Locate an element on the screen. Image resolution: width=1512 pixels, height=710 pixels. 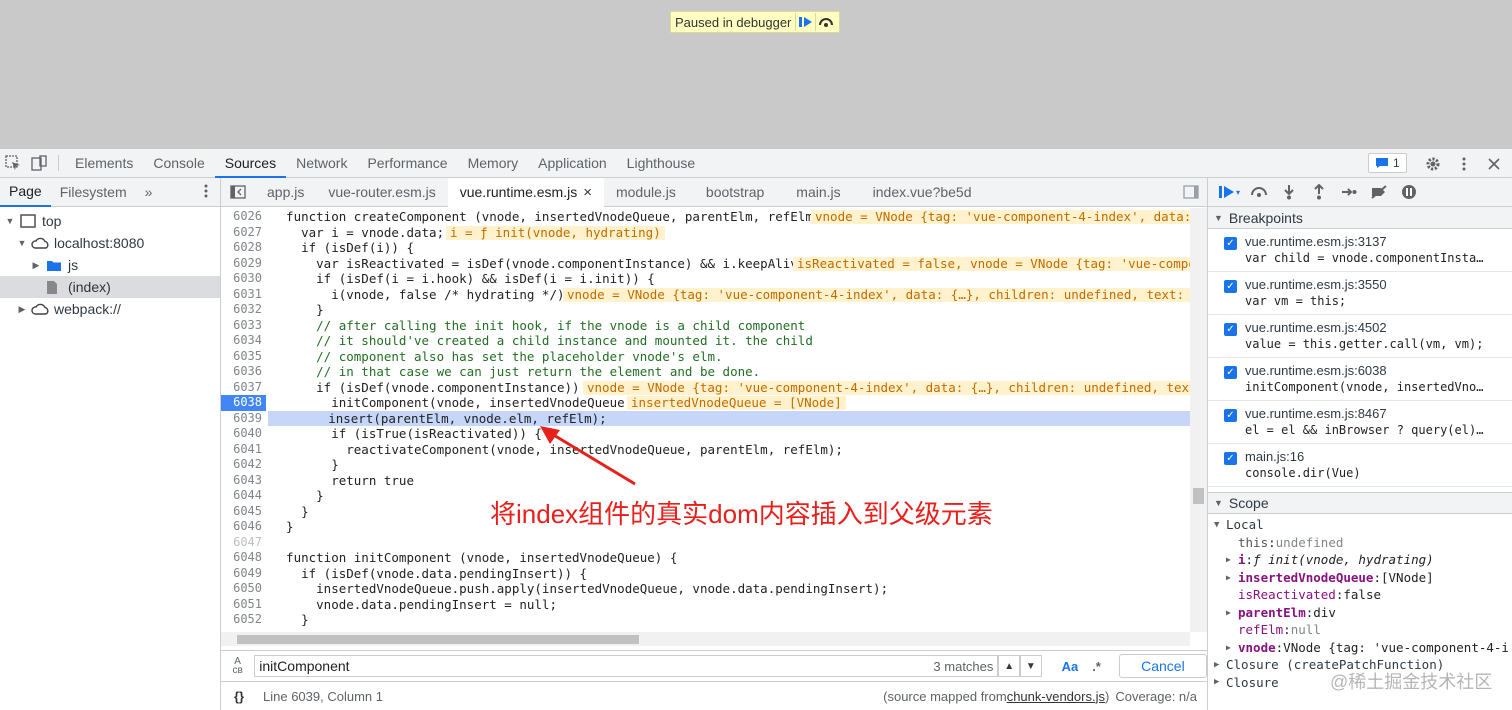
tab-console: Console is located at coordinates (178, 163).